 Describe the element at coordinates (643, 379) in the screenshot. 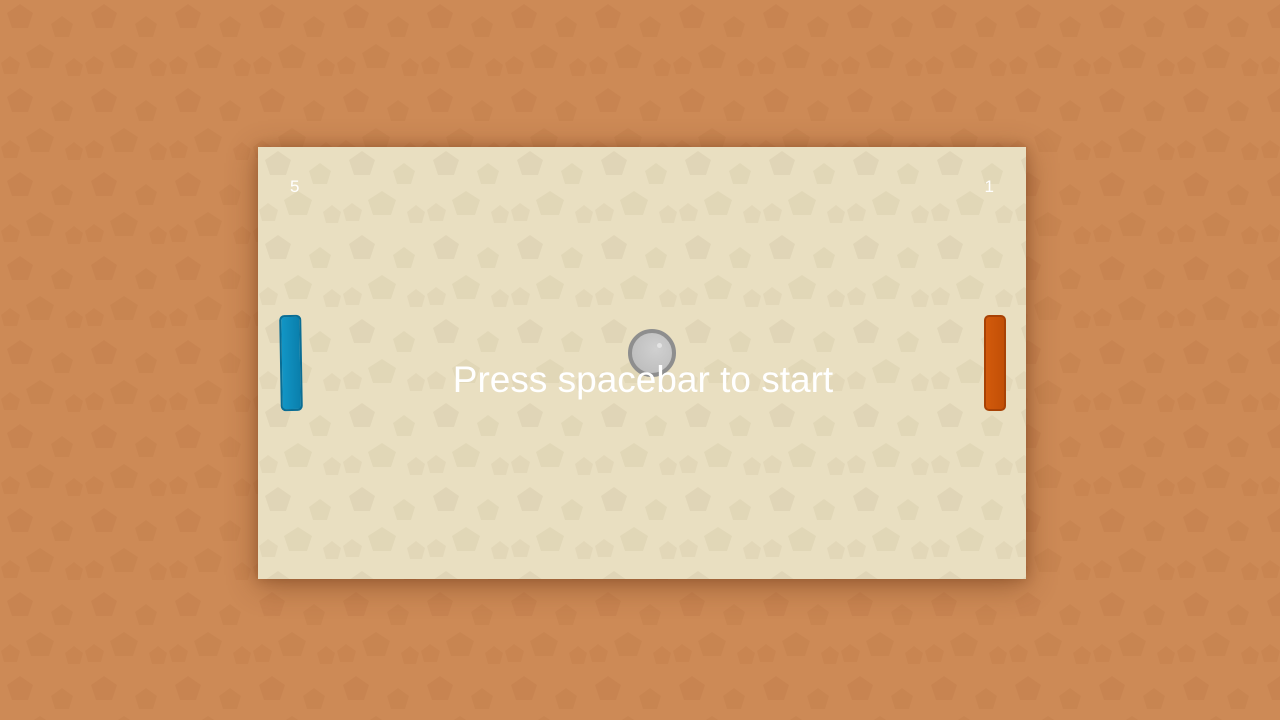

I see `start-message: Press spacebar to start` at that location.